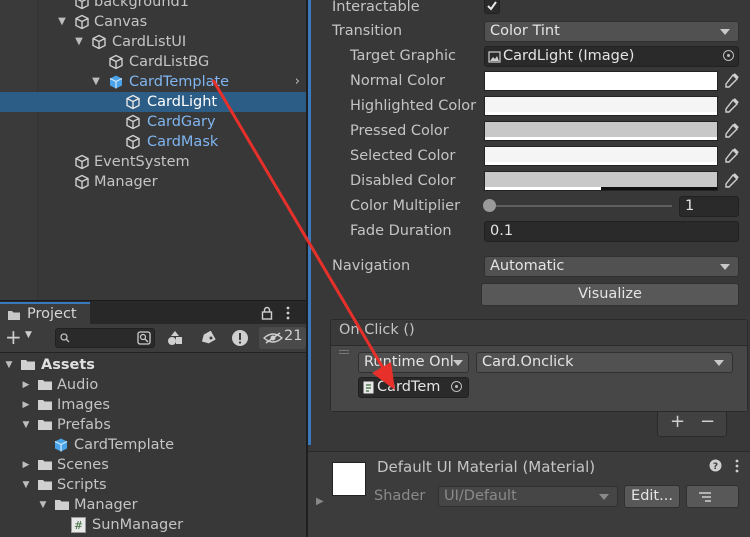  What do you see at coordinates (409, 362) in the screenshot?
I see `runtime-mode-value: Runtime Onl` at bounding box center [409, 362].